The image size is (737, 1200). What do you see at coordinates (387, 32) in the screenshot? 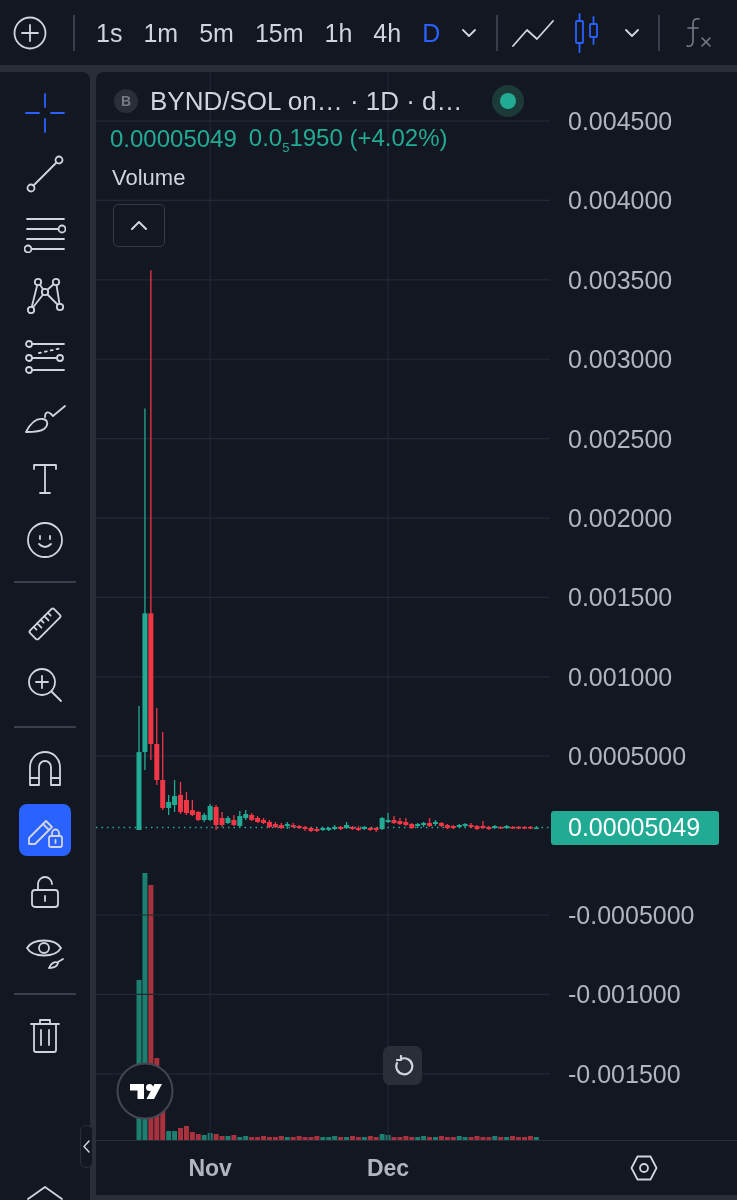
I see `interval-button: 4h` at bounding box center [387, 32].